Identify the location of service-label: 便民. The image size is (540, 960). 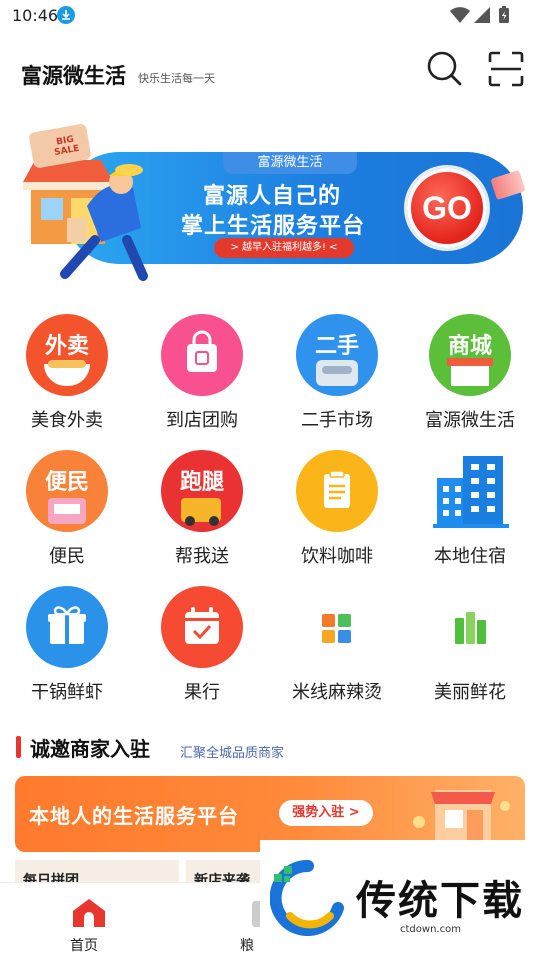
(67, 556).